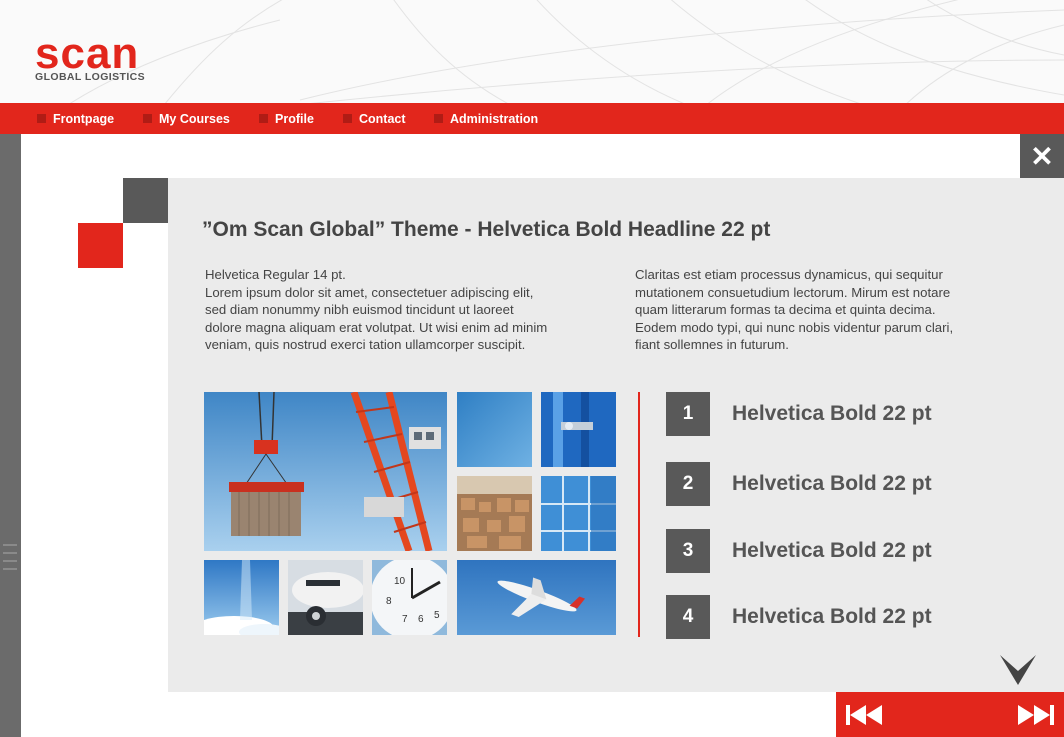 The height and width of the screenshot is (737, 1064). I want to click on nav-label: Frontpage, so click(84, 118).